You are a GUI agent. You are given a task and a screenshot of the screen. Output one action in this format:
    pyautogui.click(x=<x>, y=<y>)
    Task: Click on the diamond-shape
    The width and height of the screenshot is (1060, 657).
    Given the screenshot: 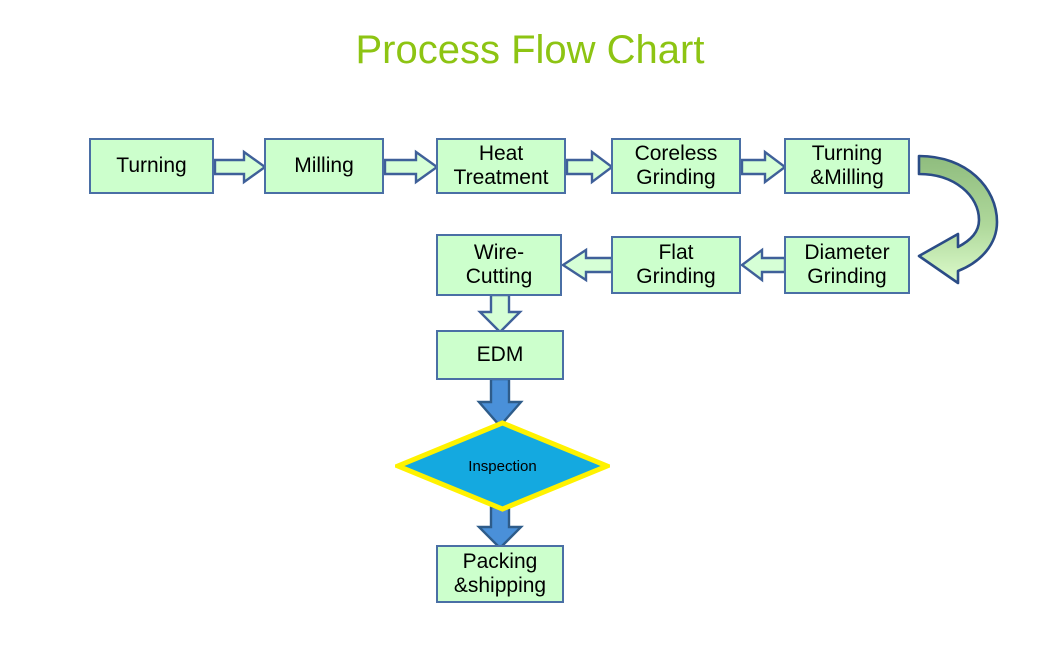 What is the action you would take?
    pyautogui.click(x=502, y=466)
    